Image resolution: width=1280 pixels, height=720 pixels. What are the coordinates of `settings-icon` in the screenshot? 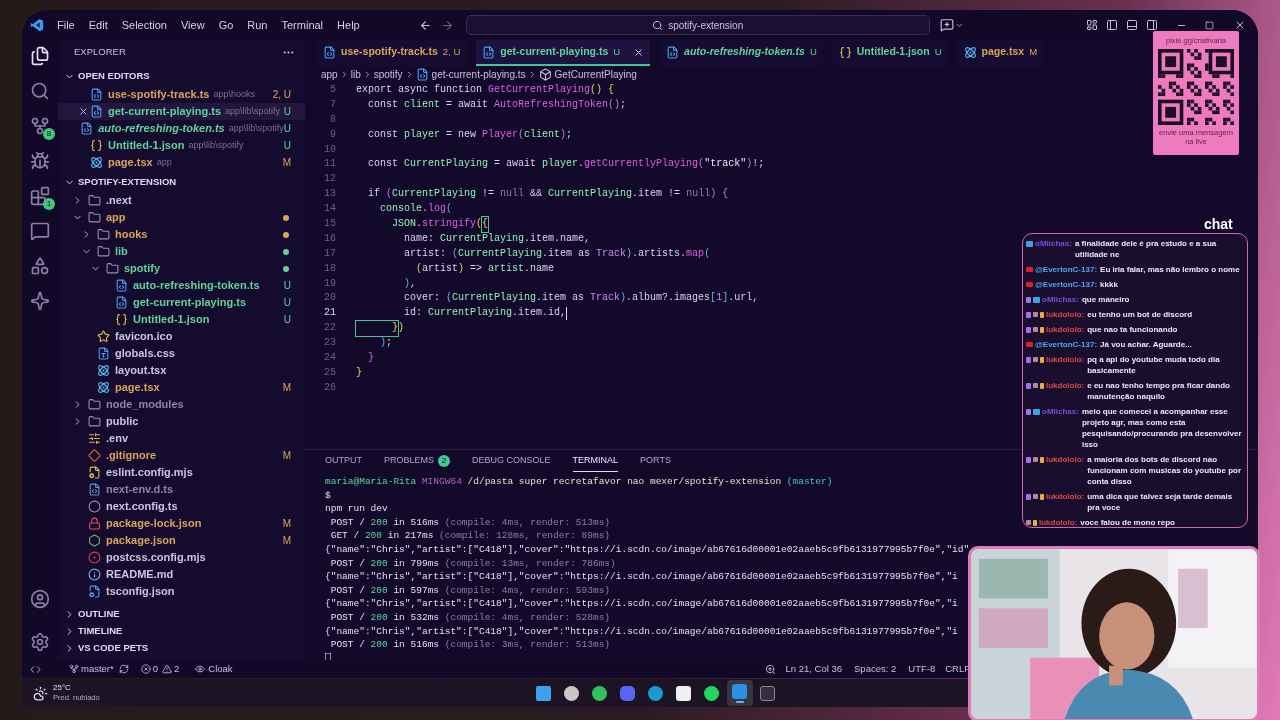 It's located at (40, 642).